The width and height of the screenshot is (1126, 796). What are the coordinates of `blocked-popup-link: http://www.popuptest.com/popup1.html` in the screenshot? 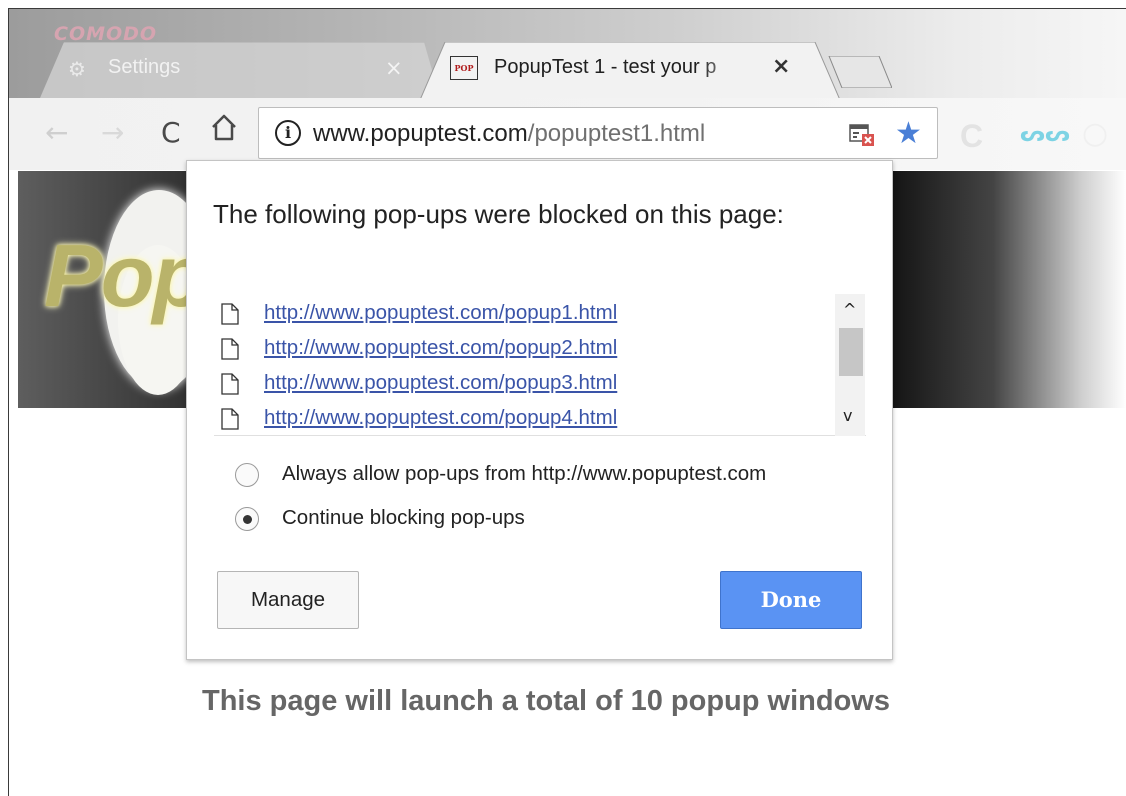 It's located at (440, 313).